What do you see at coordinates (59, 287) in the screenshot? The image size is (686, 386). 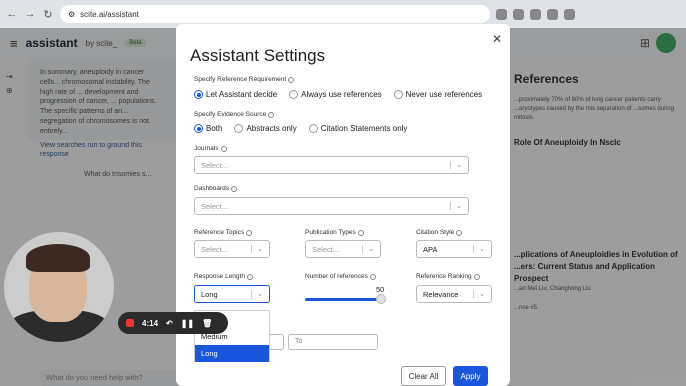 I see `webcam-bubble` at bounding box center [59, 287].